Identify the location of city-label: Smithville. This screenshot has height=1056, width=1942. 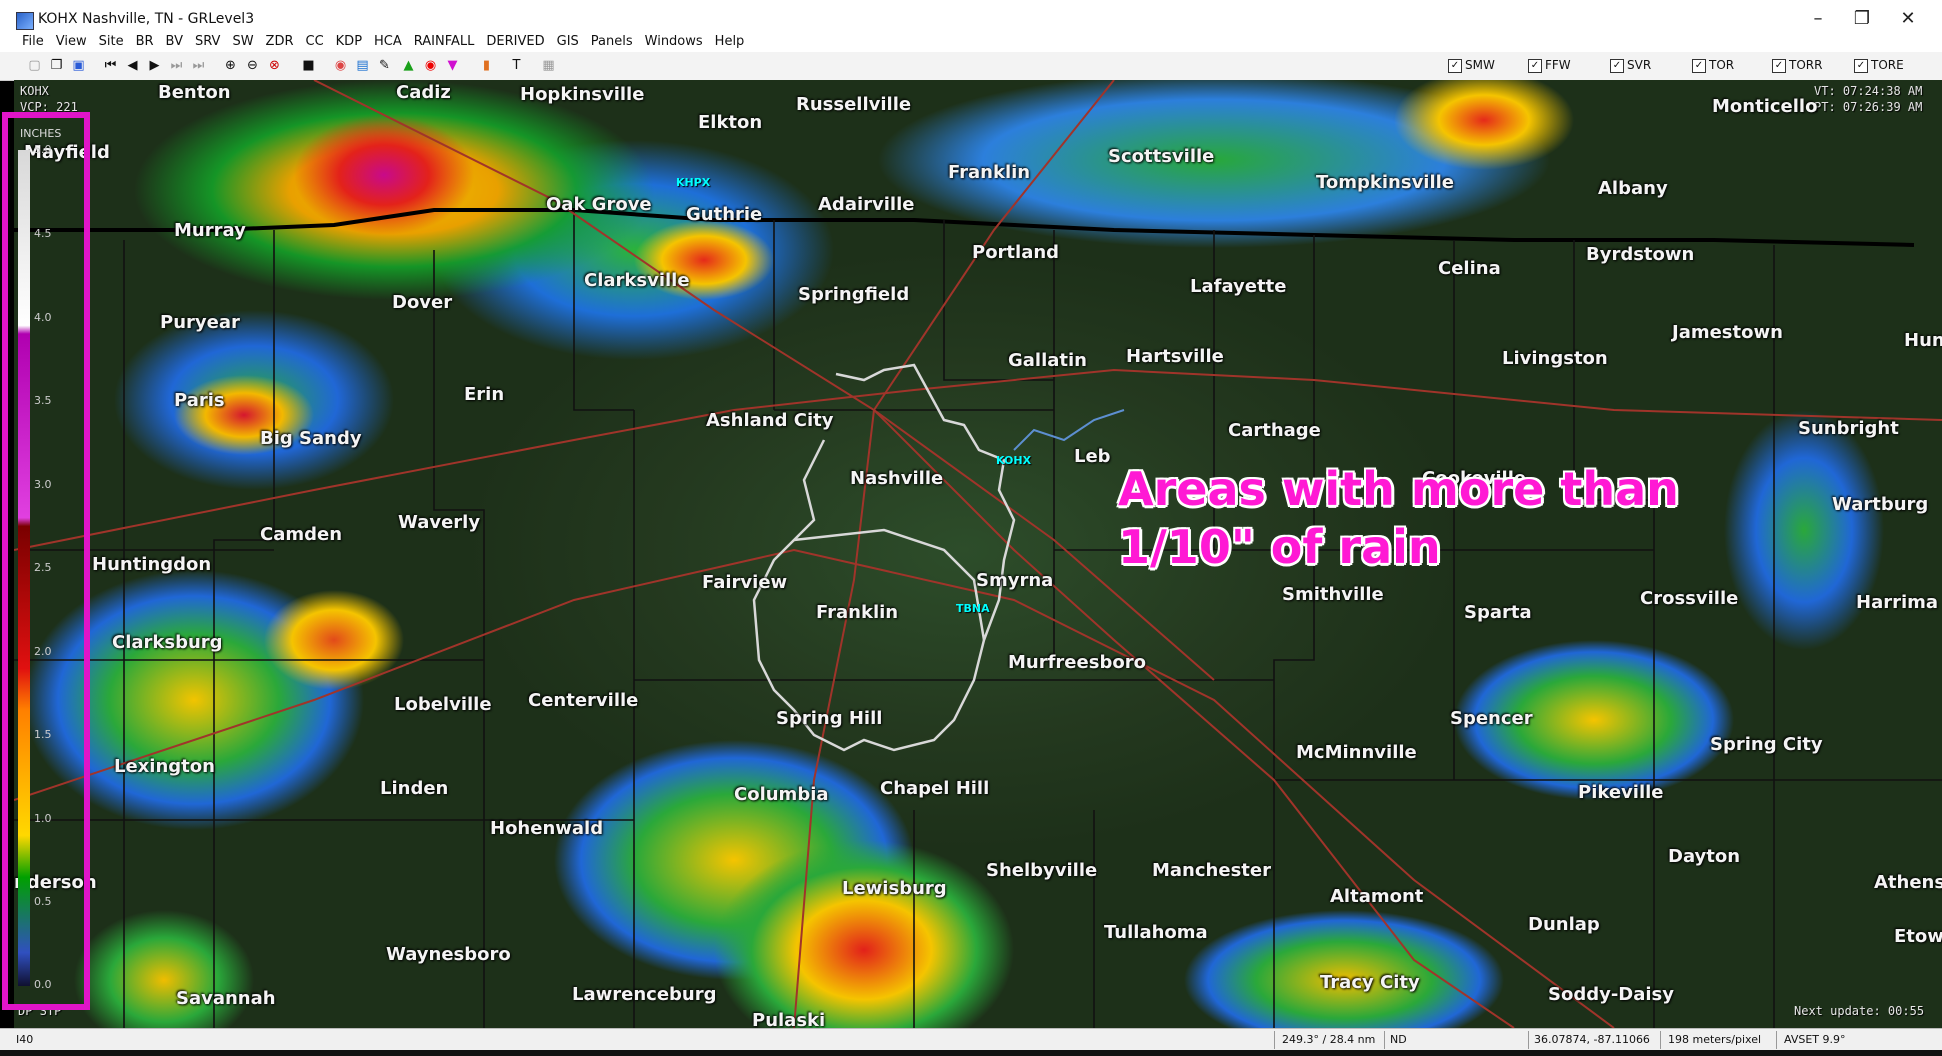
(1333, 594).